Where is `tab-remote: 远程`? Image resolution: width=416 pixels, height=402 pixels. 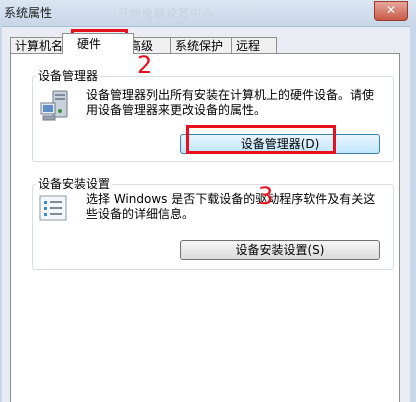
tab-remote: 远程 is located at coordinates (254, 45).